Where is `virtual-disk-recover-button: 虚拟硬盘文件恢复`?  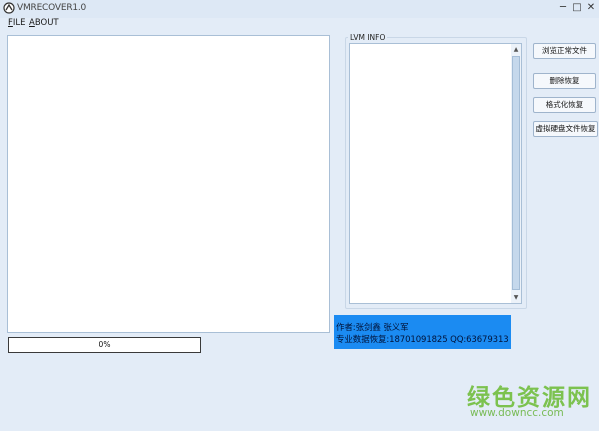
virtual-disk-recover-button: 虚拟硬盘文件恢复 is located at coordinates (565, 129).